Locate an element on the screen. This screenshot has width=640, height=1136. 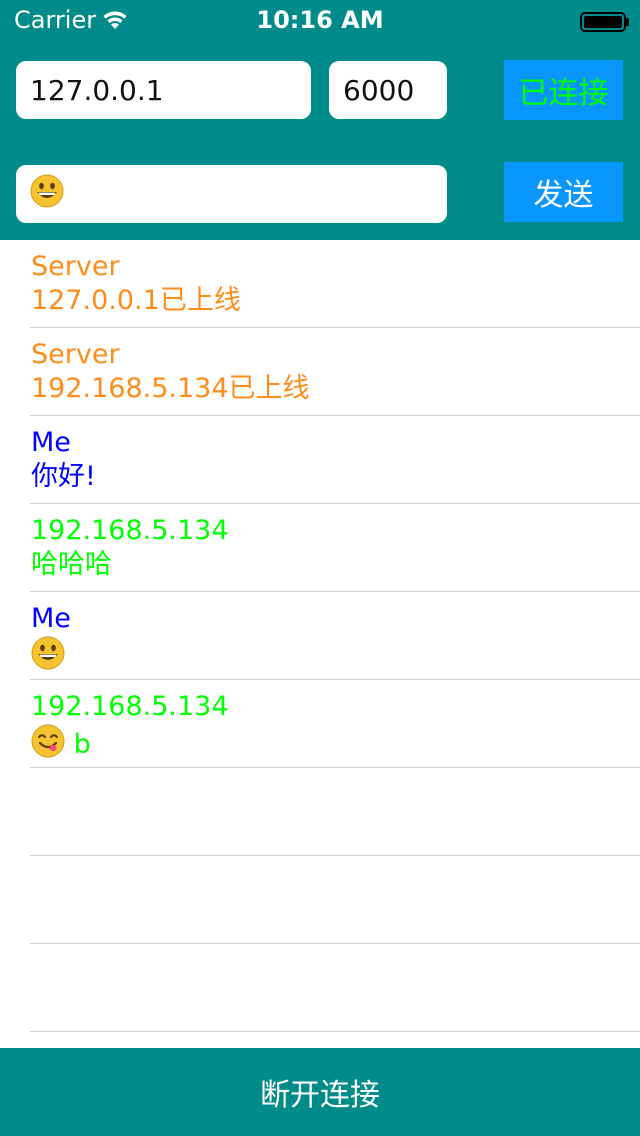
ip-address-value: 127.0.0.1 is located at coordinates (97, 90).